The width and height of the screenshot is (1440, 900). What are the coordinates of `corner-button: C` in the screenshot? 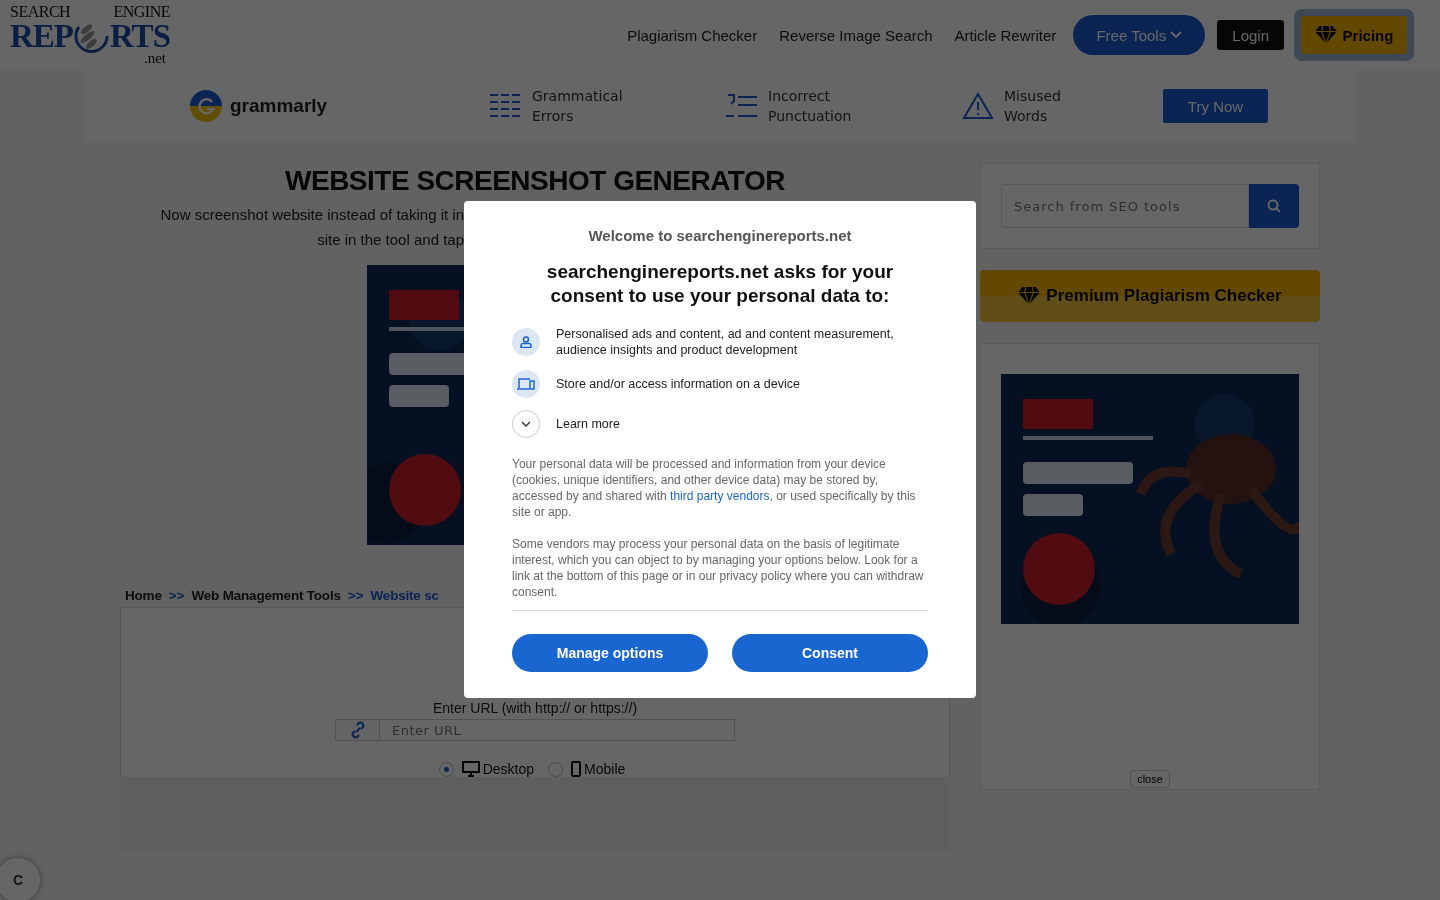 It's located at (20, 879).